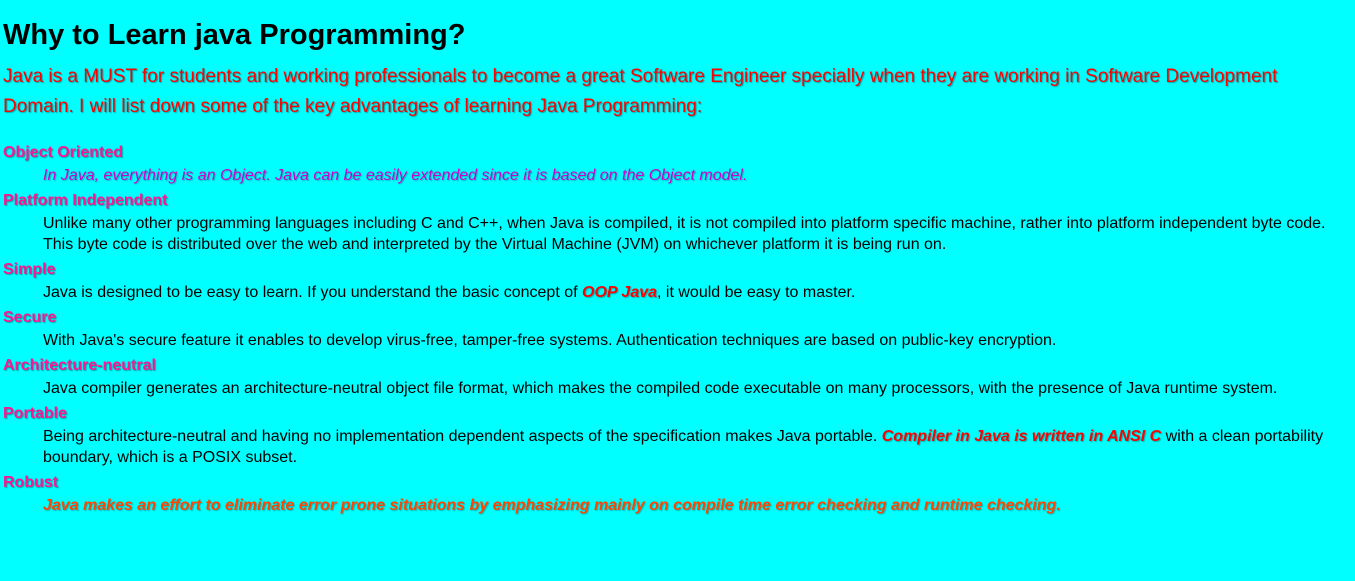  I want to click on term-simple: Simple, so click(29, 269).